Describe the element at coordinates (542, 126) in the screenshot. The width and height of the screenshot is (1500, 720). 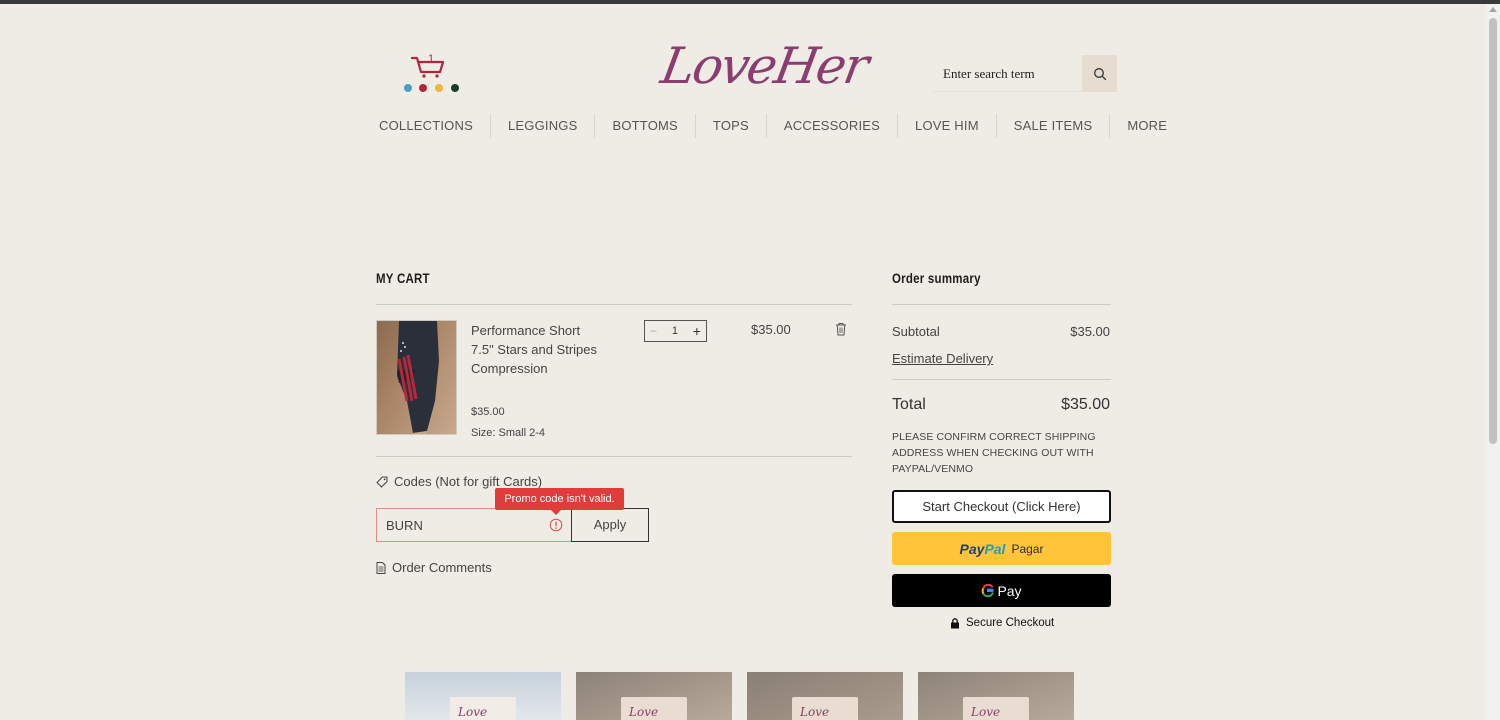
I see `nav-leggings: LEGGINGS` at that location.